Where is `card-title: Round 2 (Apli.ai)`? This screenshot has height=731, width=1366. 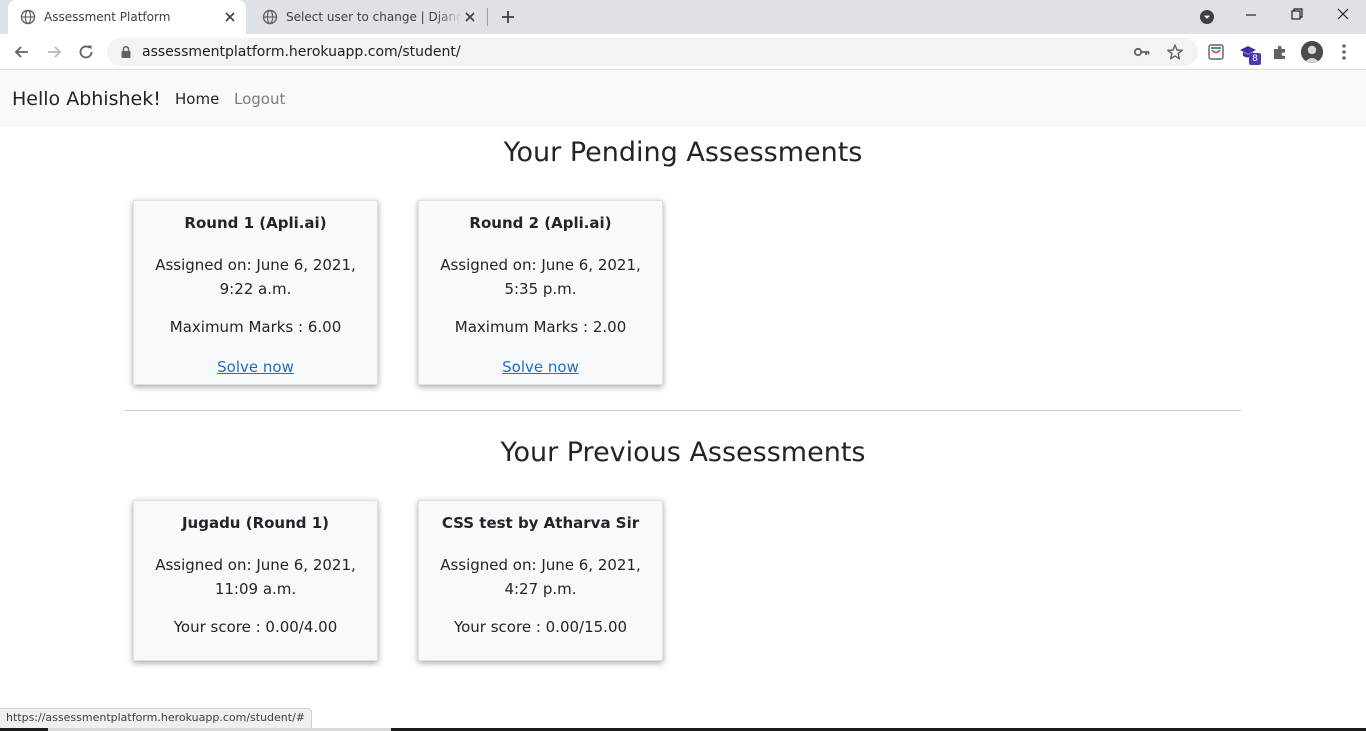
card-title: Round 2 (Apli.ai) is located at coordinates (540, 223).